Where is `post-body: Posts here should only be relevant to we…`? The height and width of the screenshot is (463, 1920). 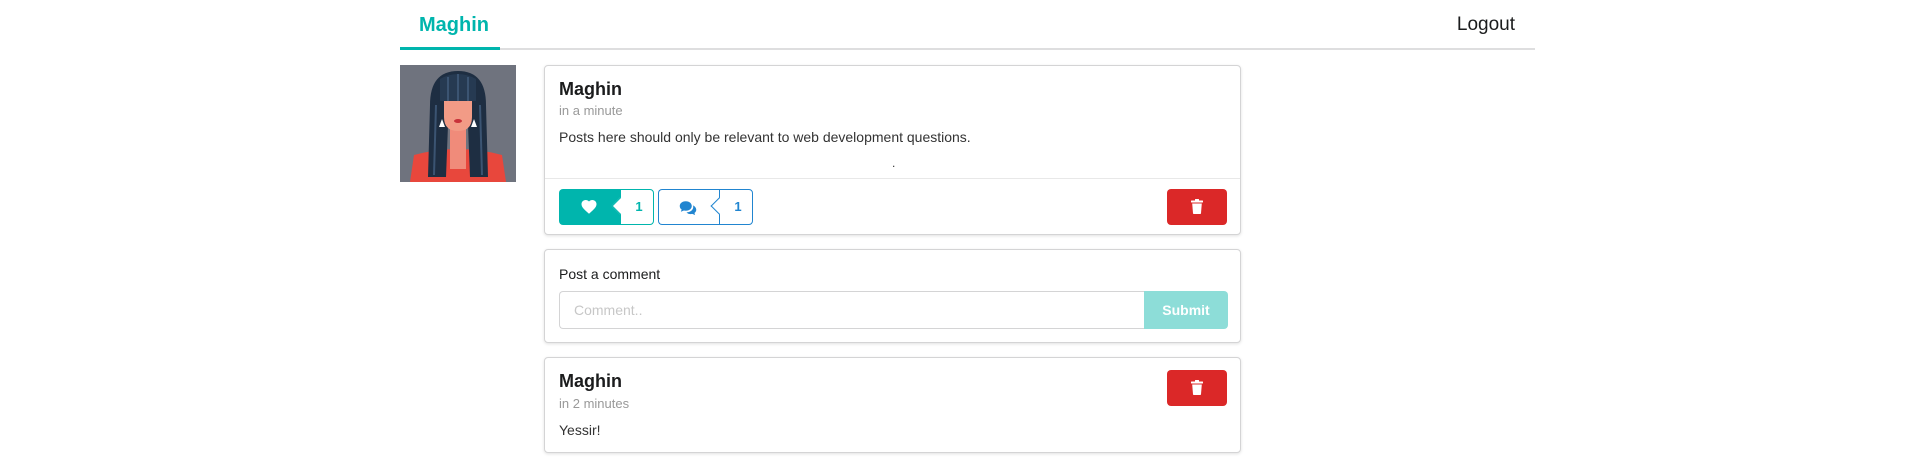 post-body: Posts here should only be relevant to we… is located at coordinates (765, 137).